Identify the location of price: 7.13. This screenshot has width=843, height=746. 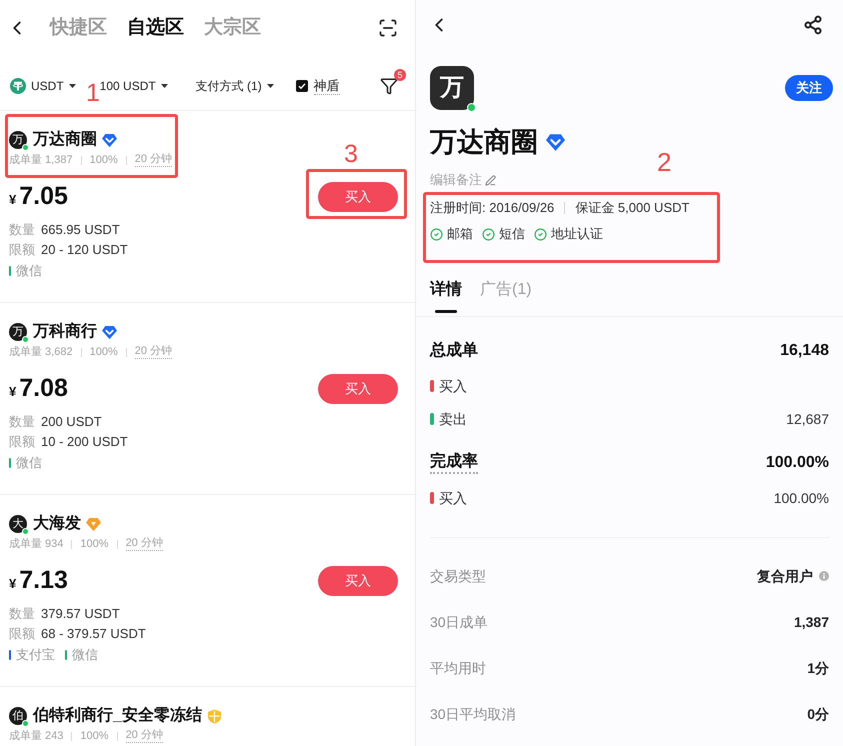
(43, 581).